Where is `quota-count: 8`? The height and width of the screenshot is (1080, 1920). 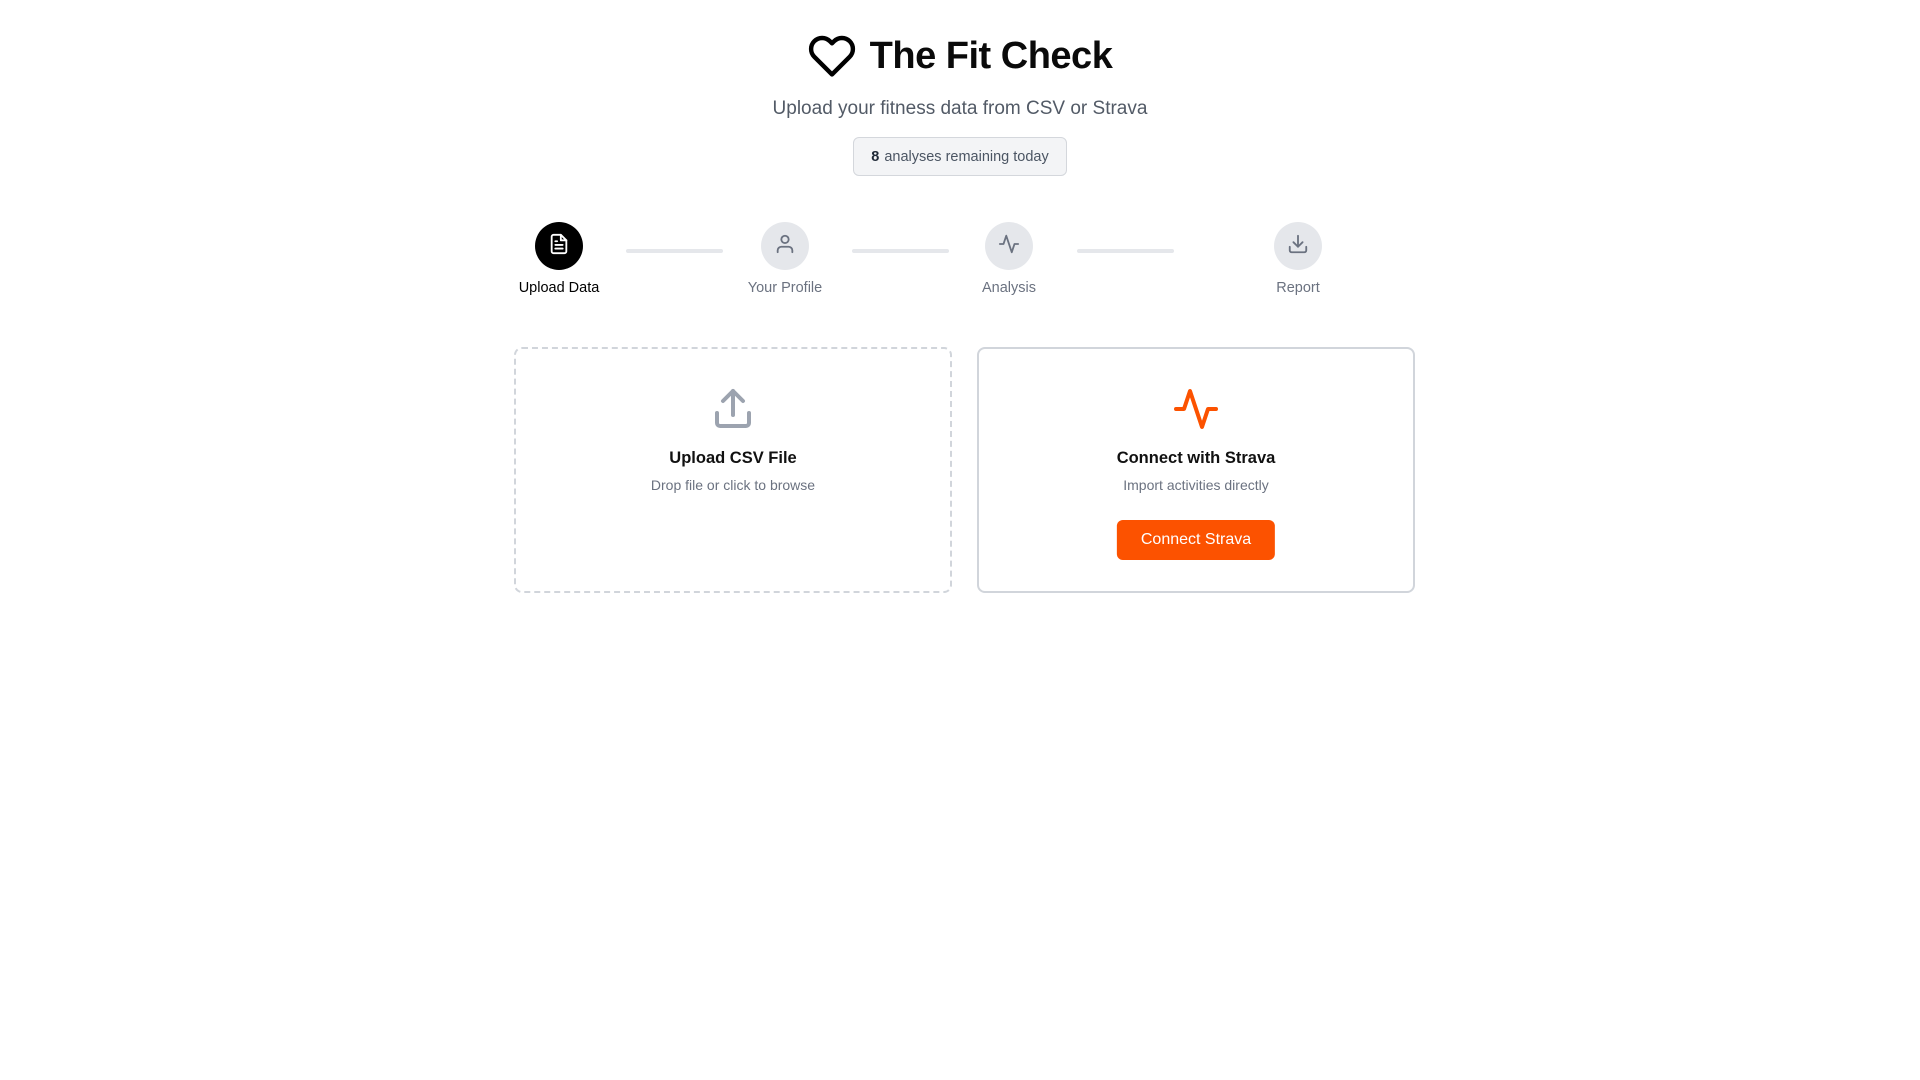 quota-count: 8 is located at coordinates (875, 156).